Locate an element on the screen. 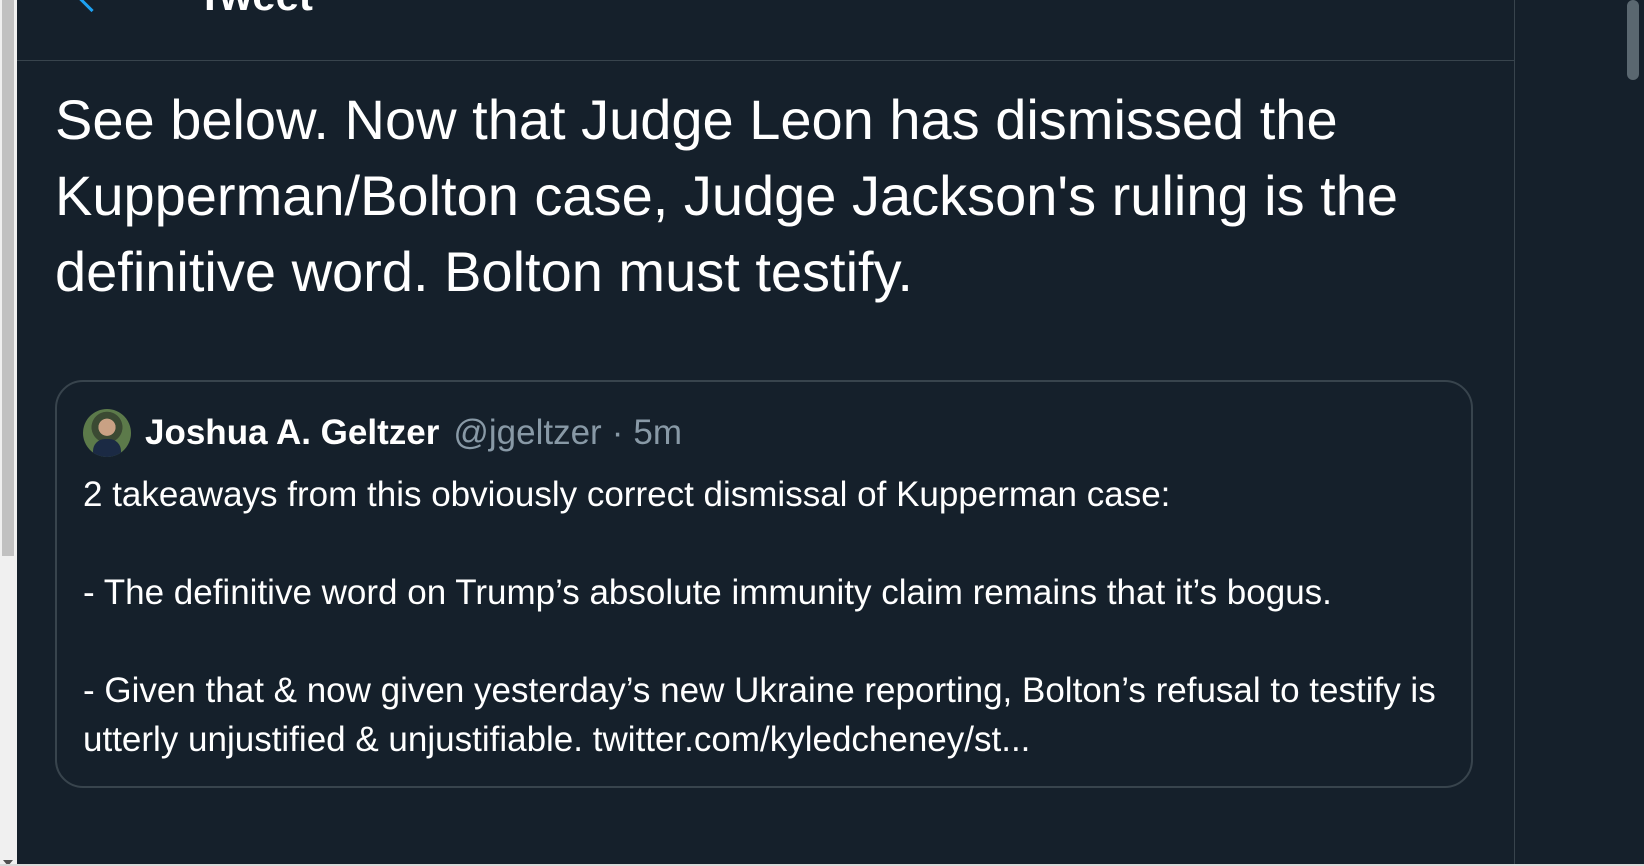  quoted-tweet-header: Joshua A. Geltzer @jgeltzer · 5m is located at coordinates (382, 433).